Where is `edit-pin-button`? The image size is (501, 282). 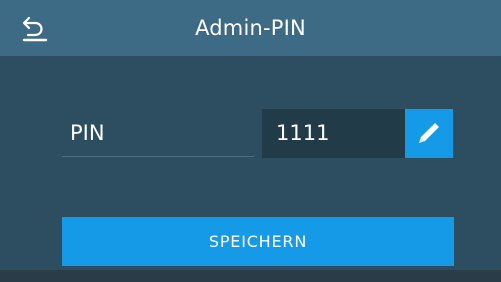
edit-pin-button is located at coordinates (429, 133).